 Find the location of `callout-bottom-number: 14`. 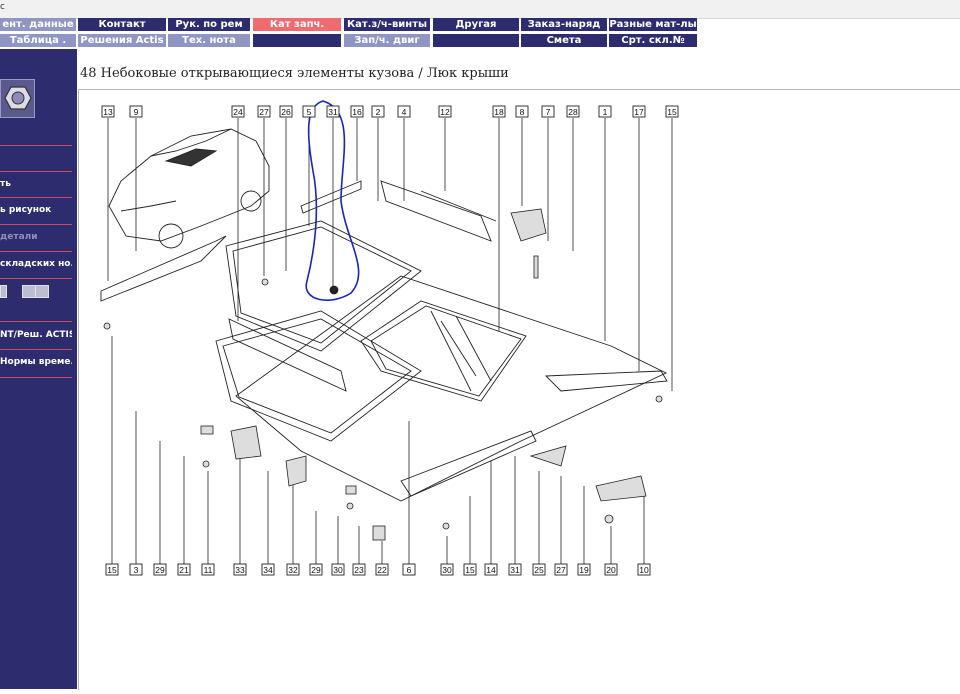

callout-bottom-number: 14 is located at coordinates (491, 570).